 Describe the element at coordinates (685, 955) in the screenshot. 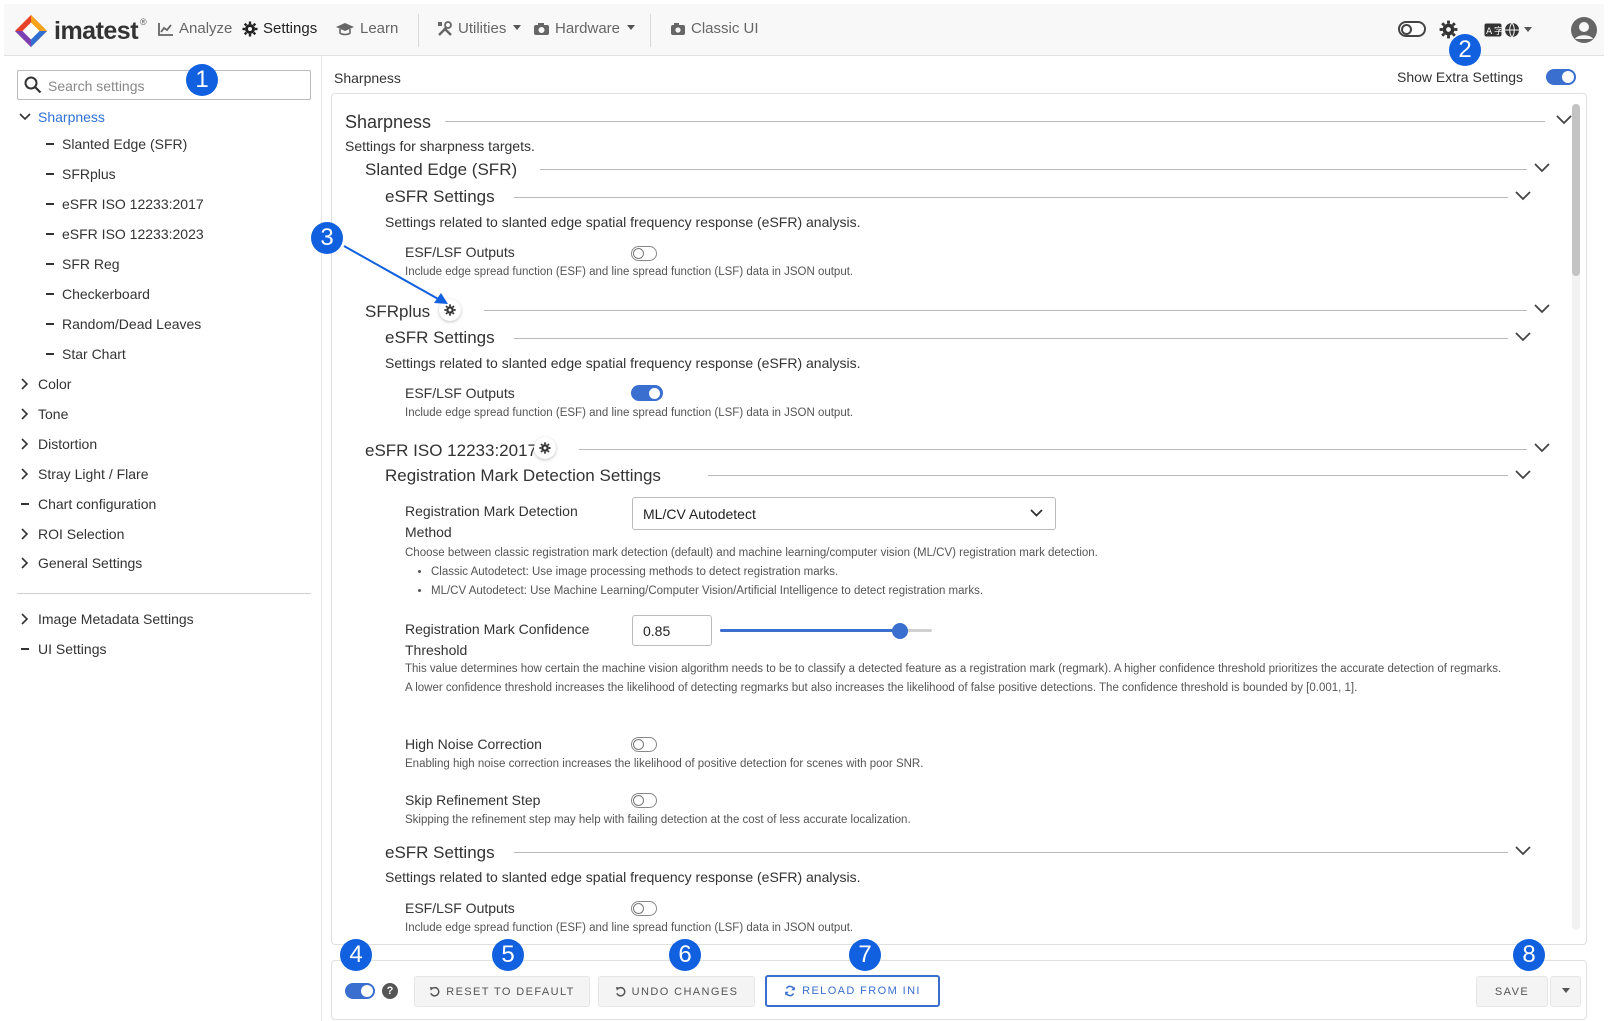

I see `annotation-badge-6: 6` at that location.